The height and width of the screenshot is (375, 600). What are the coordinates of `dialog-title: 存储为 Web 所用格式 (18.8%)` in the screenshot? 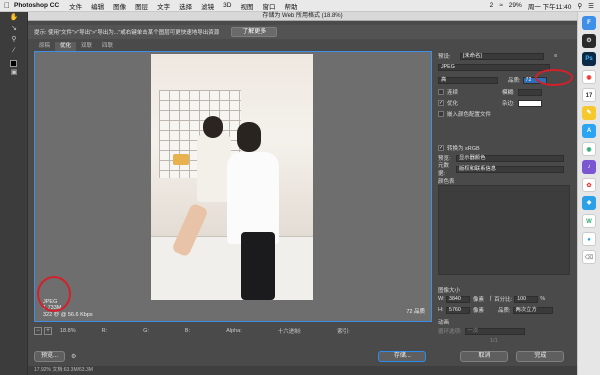 It's located at (302, 16).